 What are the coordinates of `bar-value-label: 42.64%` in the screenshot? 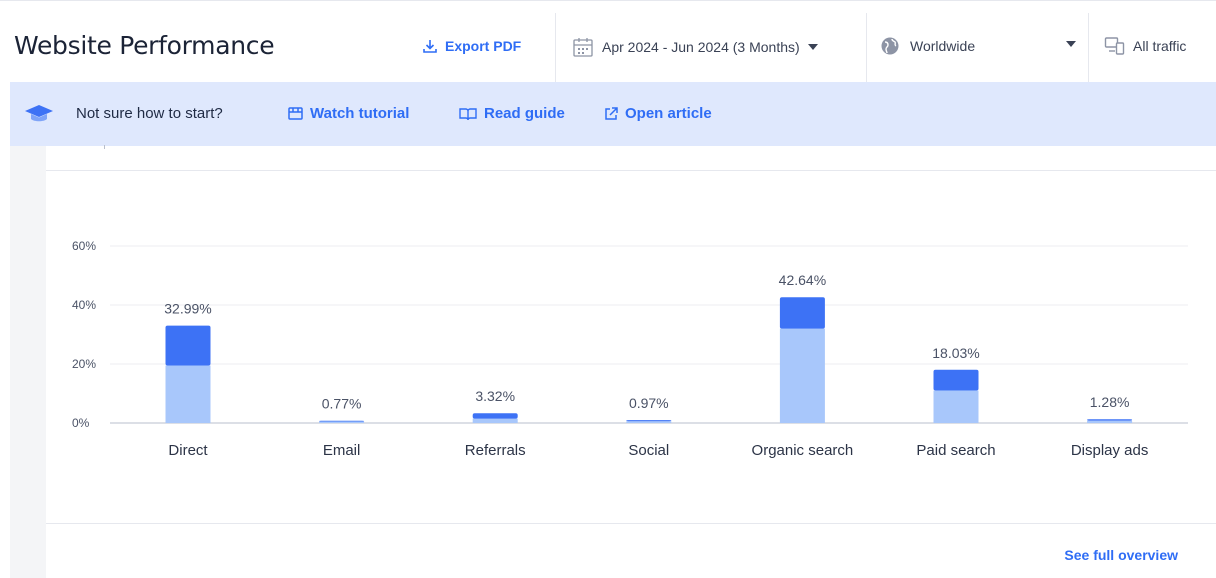 It's located at (802, 280).